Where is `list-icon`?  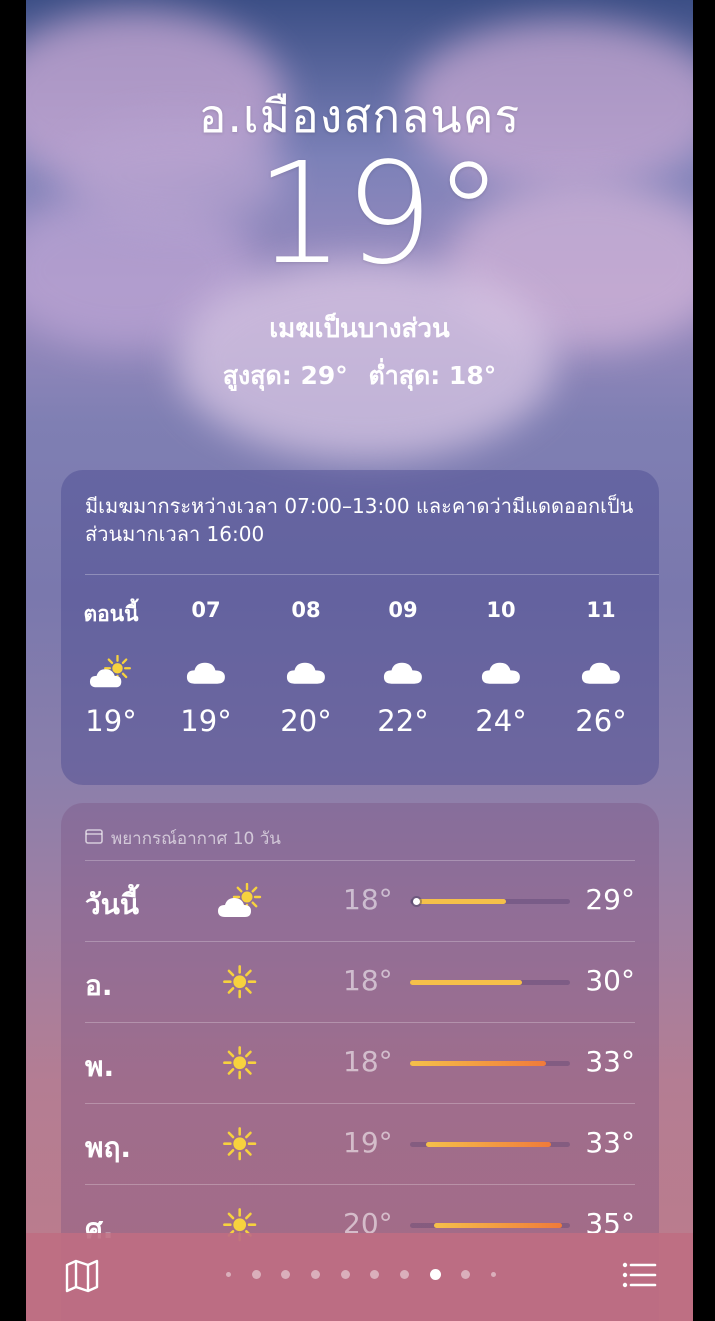
list-icon is located at coordinates (639, 1275).